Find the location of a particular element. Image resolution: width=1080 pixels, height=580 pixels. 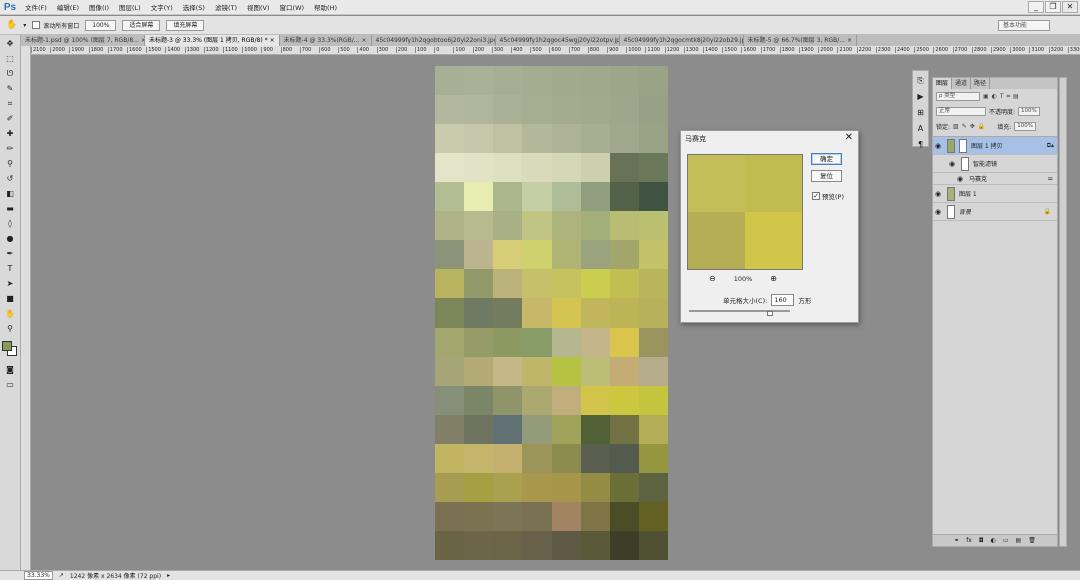

menu-item: 窗口(W) is located at coordinates (292, 7).